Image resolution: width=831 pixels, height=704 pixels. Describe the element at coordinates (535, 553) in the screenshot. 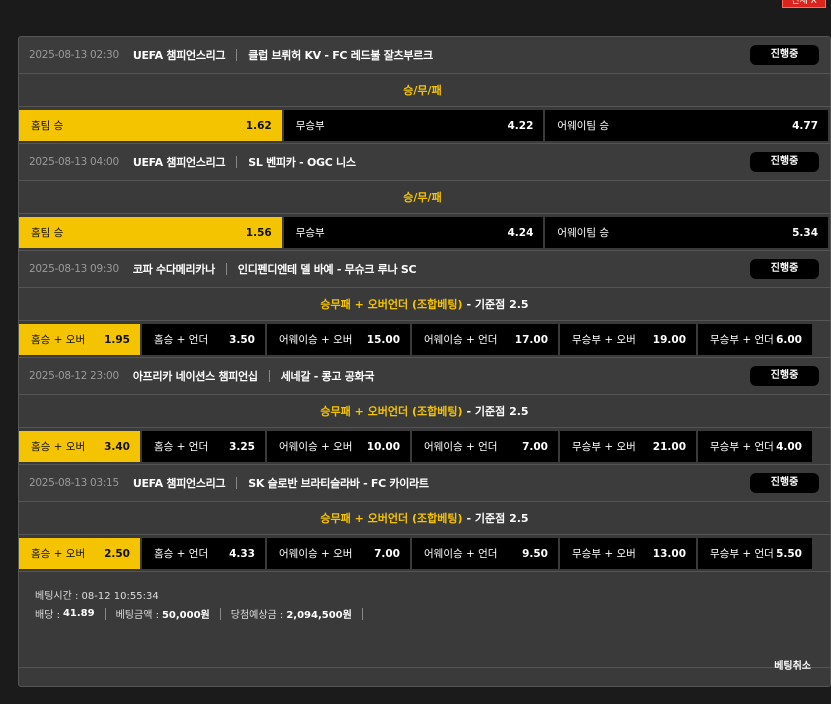

I see `option-odds: 9.50` at that location.